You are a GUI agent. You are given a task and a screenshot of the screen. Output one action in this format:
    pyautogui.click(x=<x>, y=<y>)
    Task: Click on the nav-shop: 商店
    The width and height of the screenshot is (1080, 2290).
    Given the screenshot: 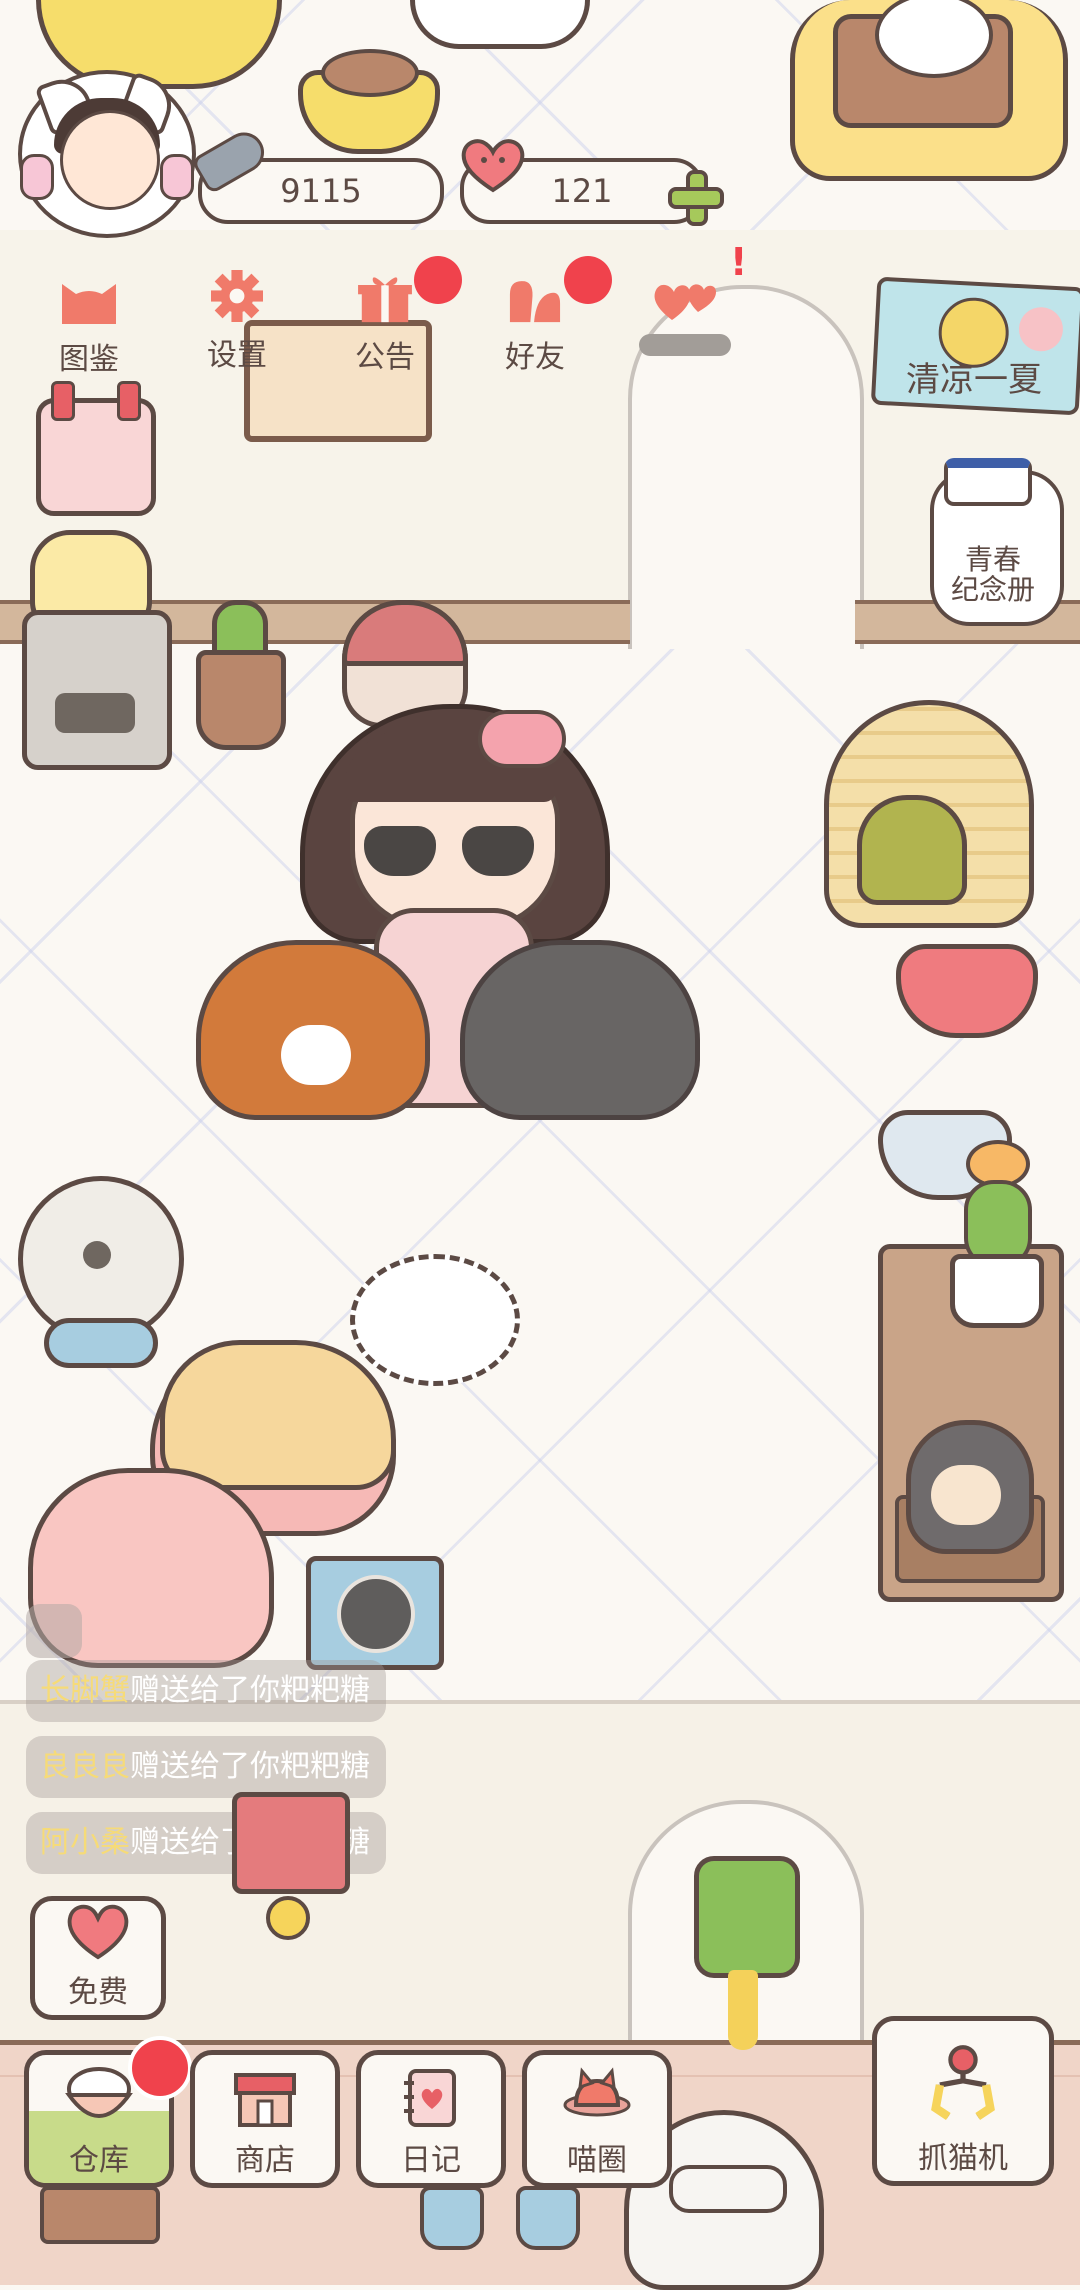 What is the action you would take?
    pyautogui.click(x=265, y=2119)
    